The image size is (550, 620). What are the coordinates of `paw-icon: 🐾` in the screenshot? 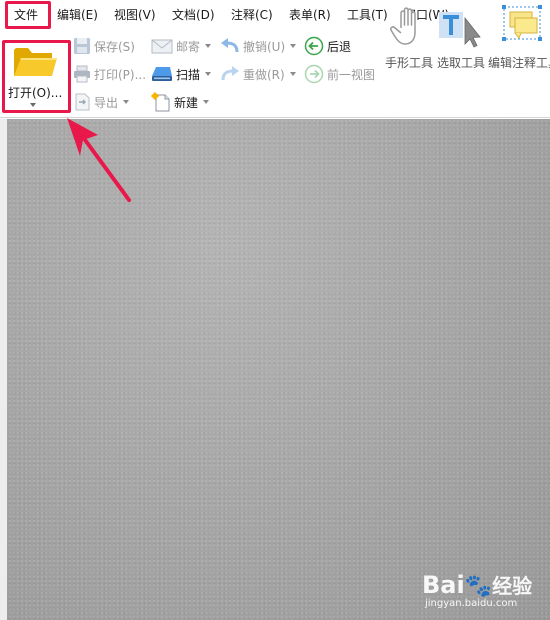 It's located at (478, 586).